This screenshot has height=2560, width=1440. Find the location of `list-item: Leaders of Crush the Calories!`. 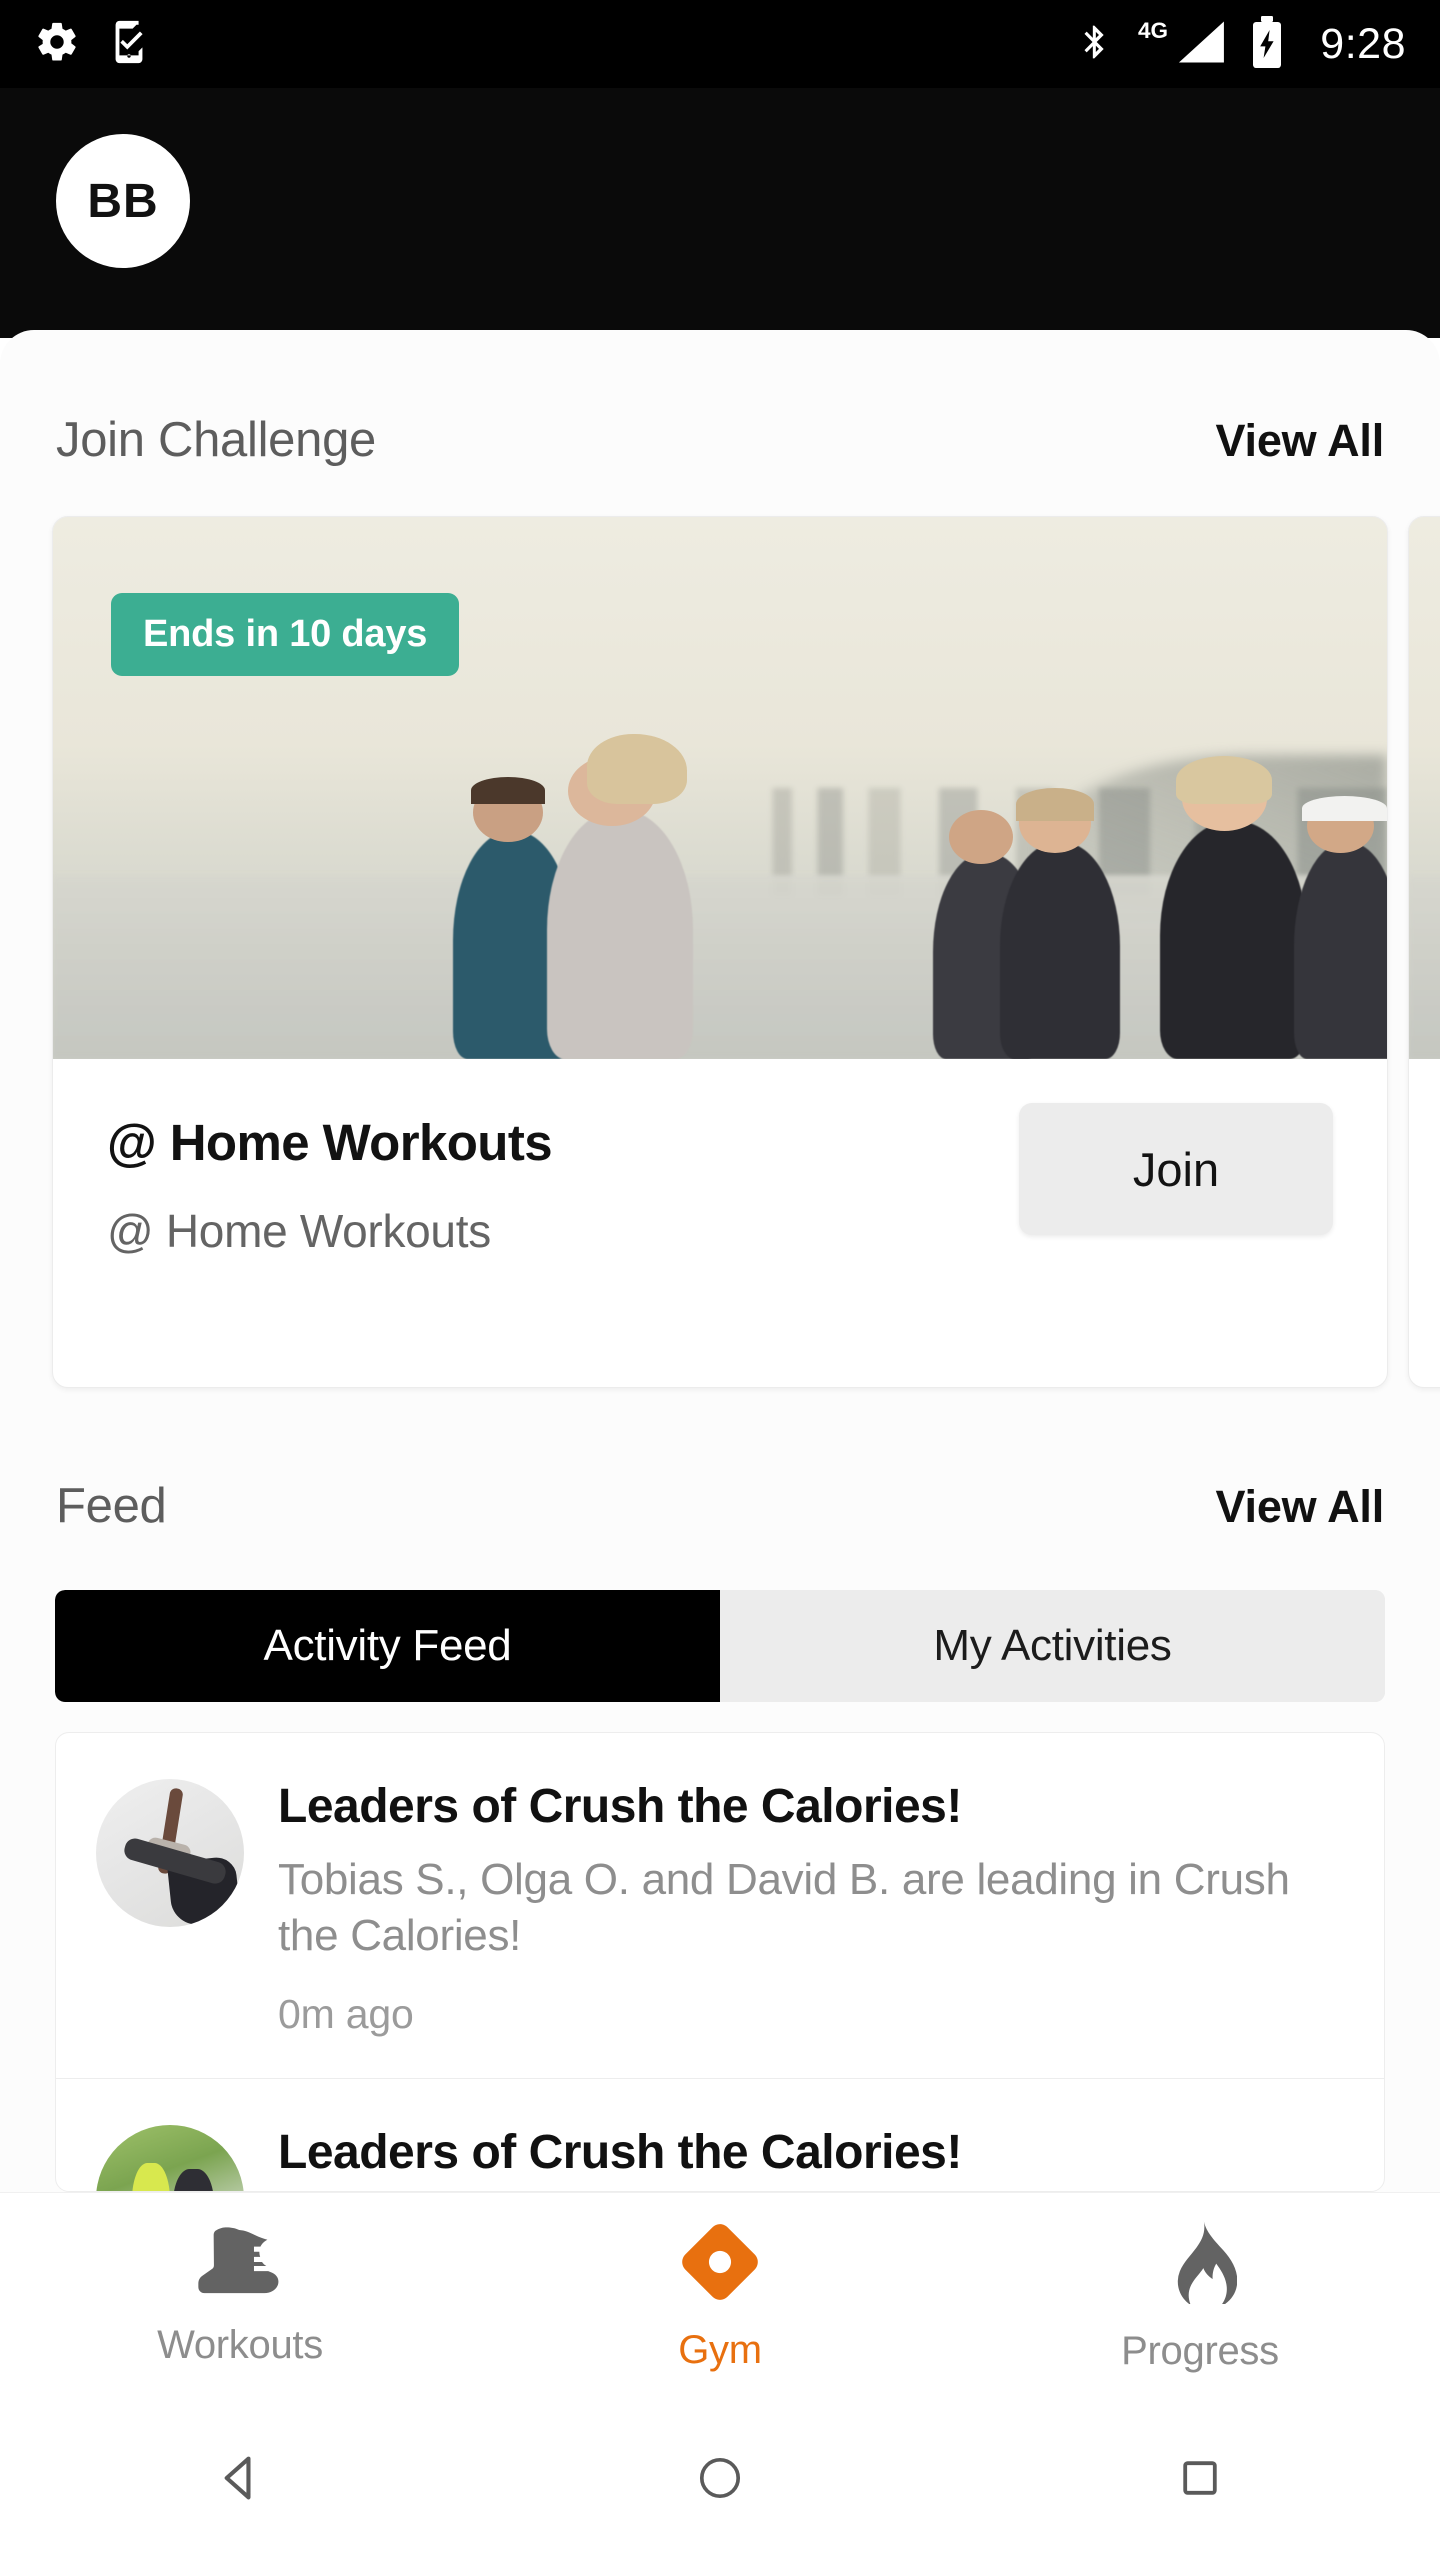

list-item: Leaders of Crush the Calories! is located at coordinates (720, 2134).